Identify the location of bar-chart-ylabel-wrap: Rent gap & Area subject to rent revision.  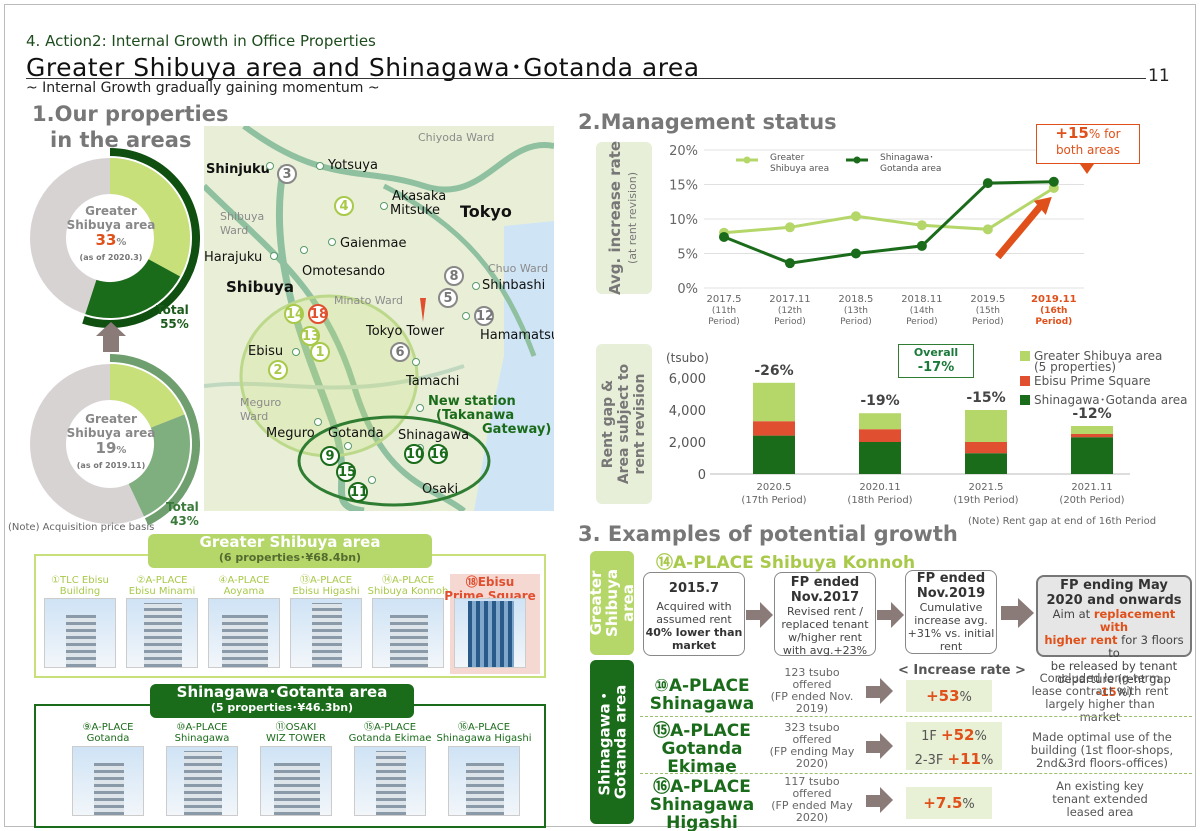
(624, 424).